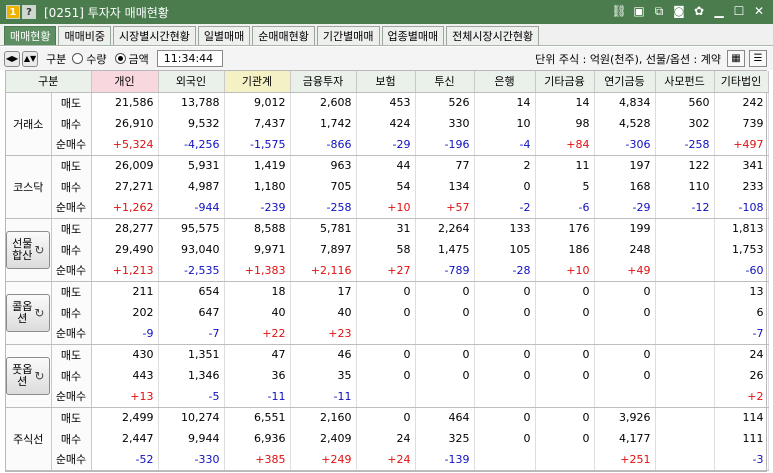  Describe the element at coordinates (22, 249) in the screenshot. I see `group-button-label: 선물 합산` at that location.